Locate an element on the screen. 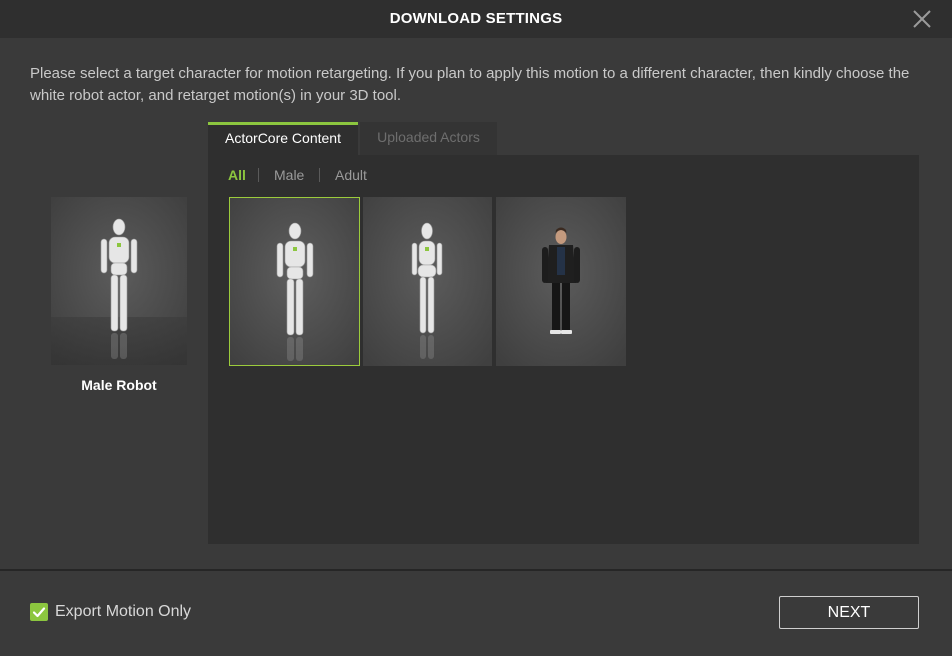  selected-character-name: Male Robot is located at coordinates (119, 385).